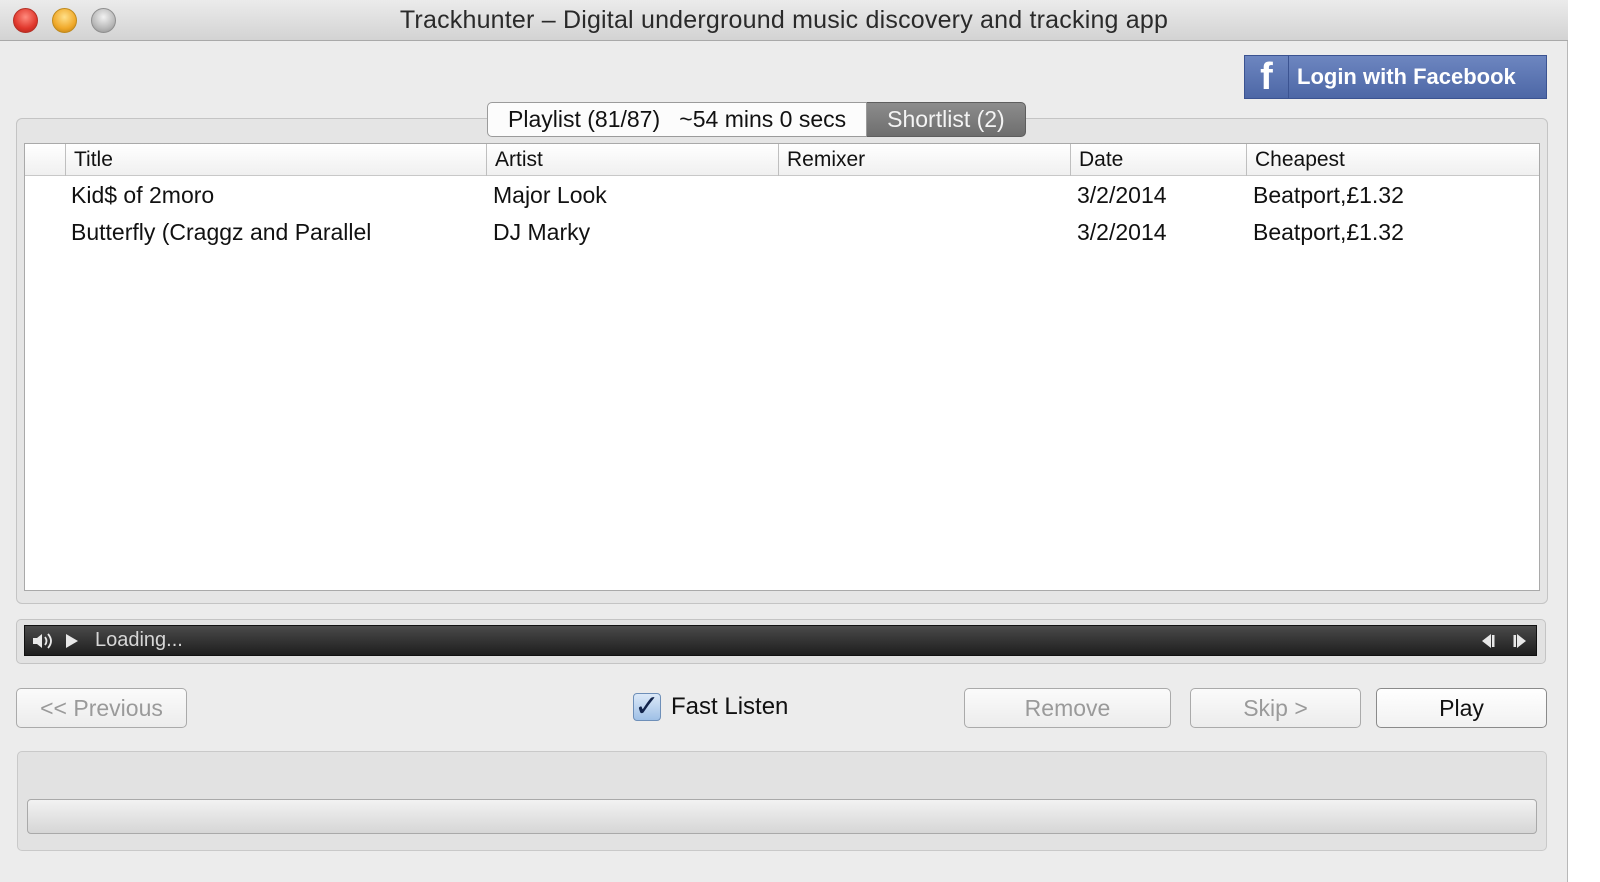 The image size is (1600, 882). What do you see at coordinates (221, 232) in the screenshot?
I see `cell-title: Butterfly (Craggz and Parallel` at bounding box center [221, 232].